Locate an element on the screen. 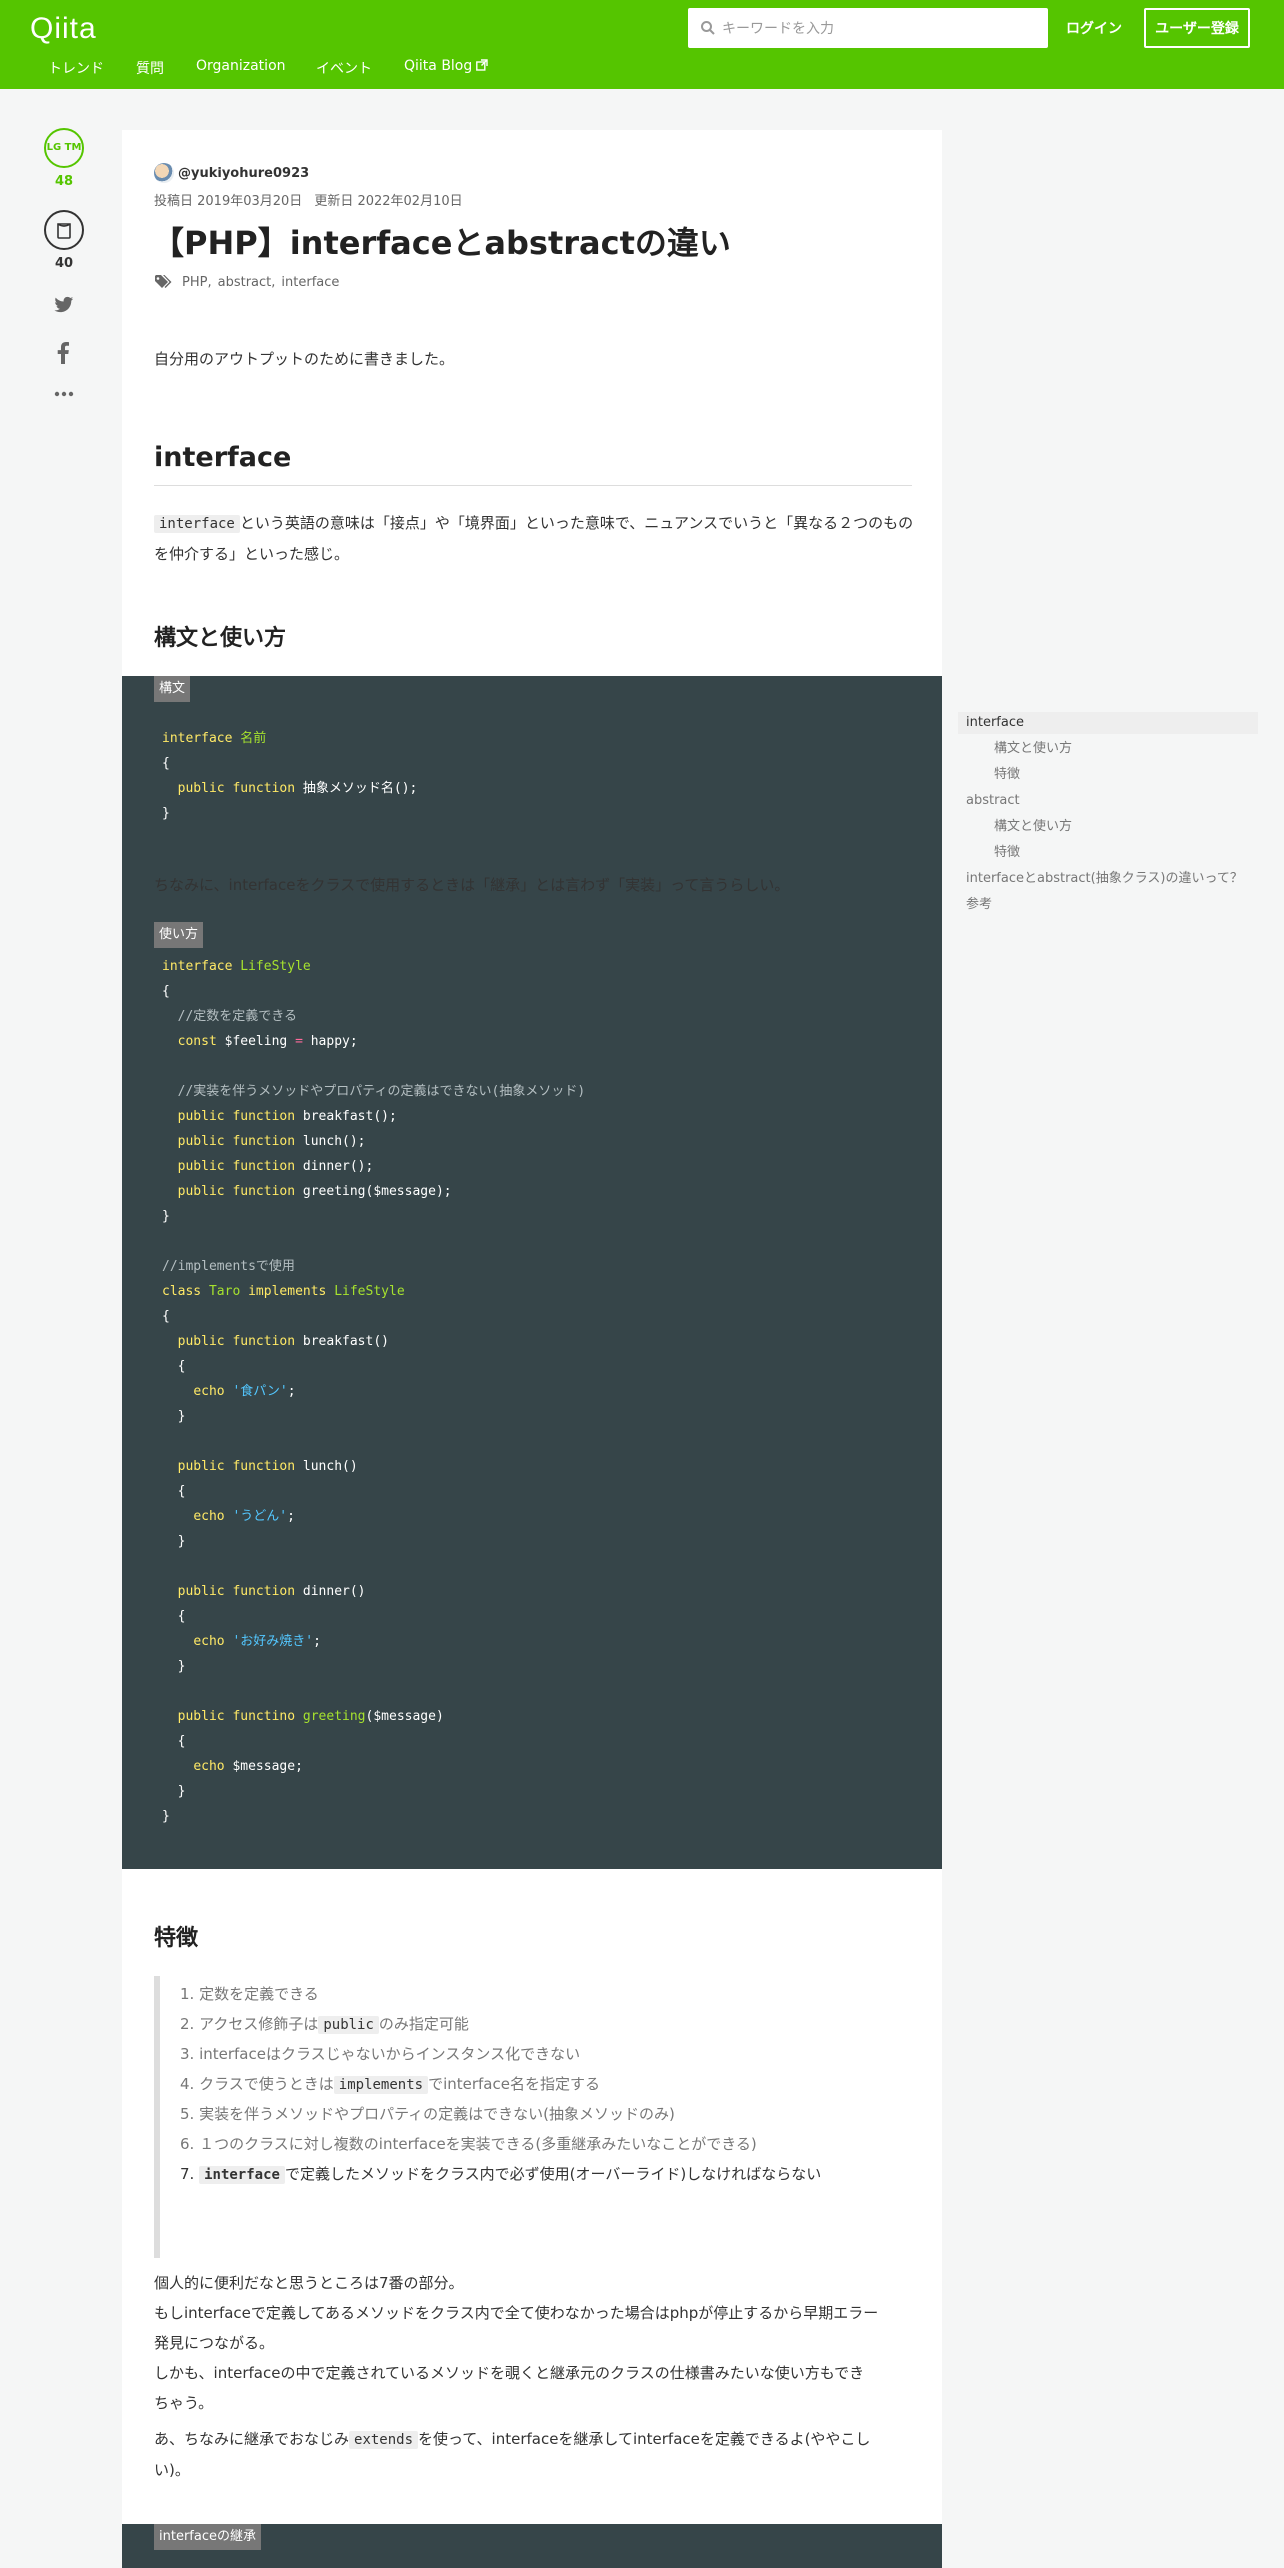  search-input is located at coordinates (882, 29).